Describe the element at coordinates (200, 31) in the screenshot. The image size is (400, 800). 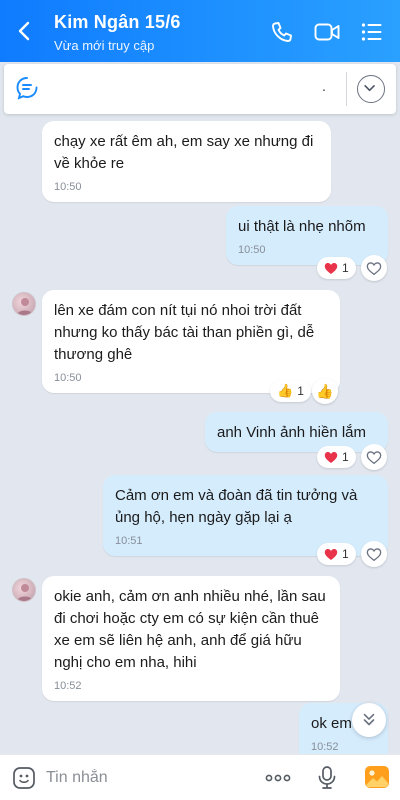
I see `chat-header: Kim Ngân 15/6 Vừa mới truy cập` at that location.